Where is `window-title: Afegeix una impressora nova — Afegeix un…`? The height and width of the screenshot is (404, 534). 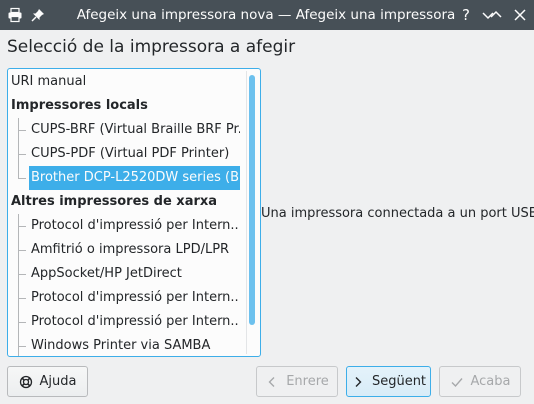 window-title: Afegeix una impressora nova — Afegeix un… is located at coordinates (266, 15).